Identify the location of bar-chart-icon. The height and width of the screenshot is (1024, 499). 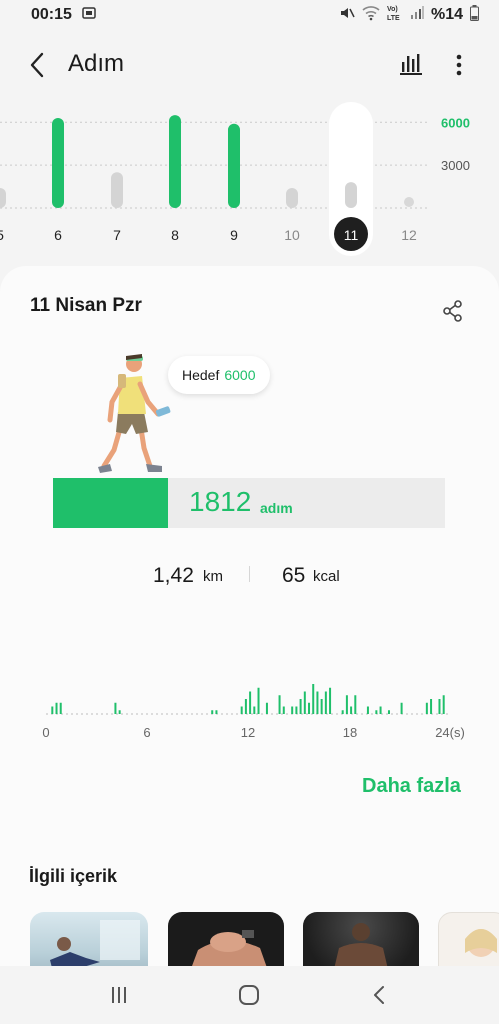
(411, 64).